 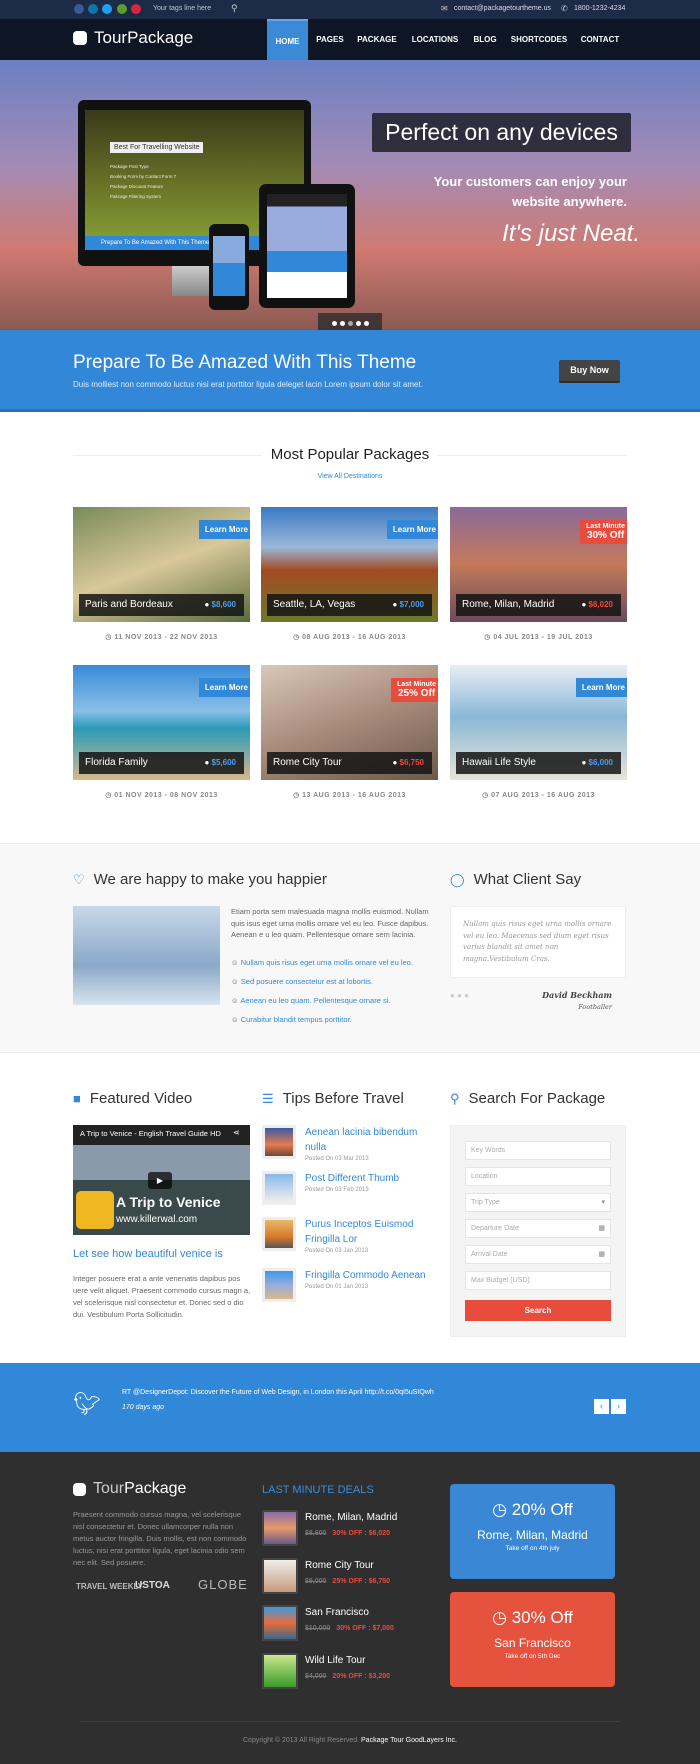 I want to click on tablet-mockup, so click(x=307, y=246).